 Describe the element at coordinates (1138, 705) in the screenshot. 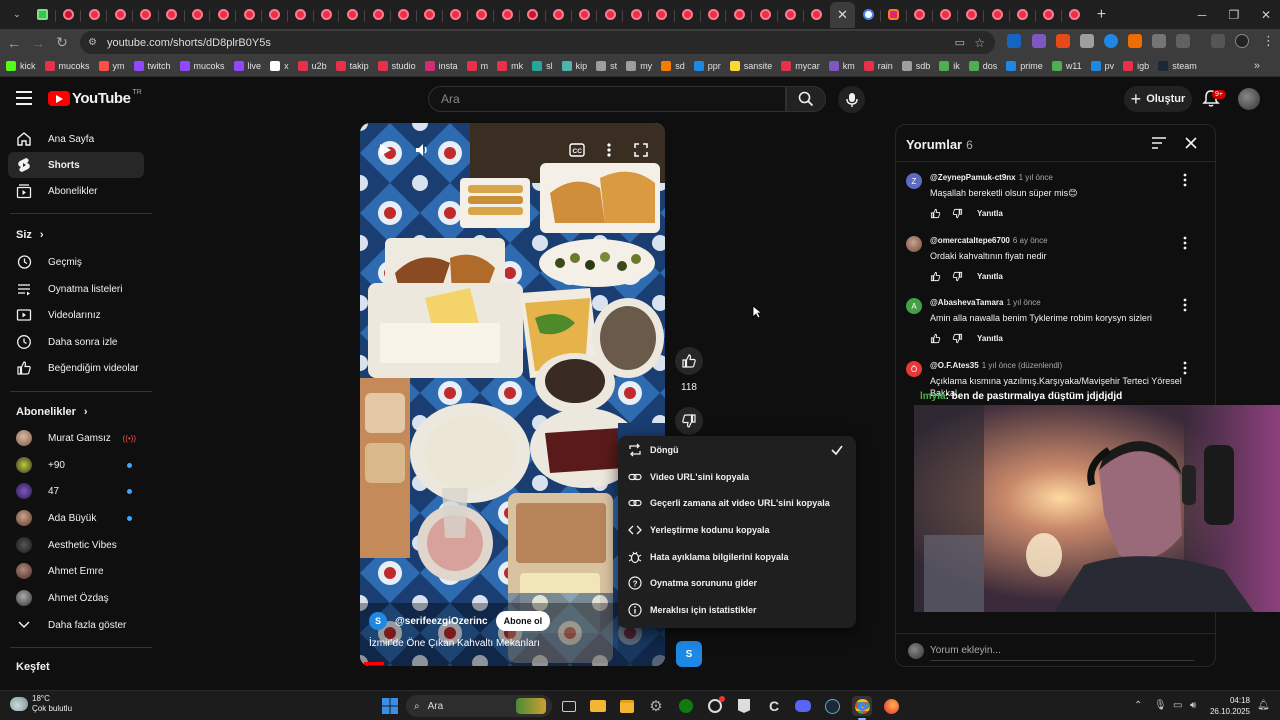

I see `tray-overflow-icon: ⌃` at that location.